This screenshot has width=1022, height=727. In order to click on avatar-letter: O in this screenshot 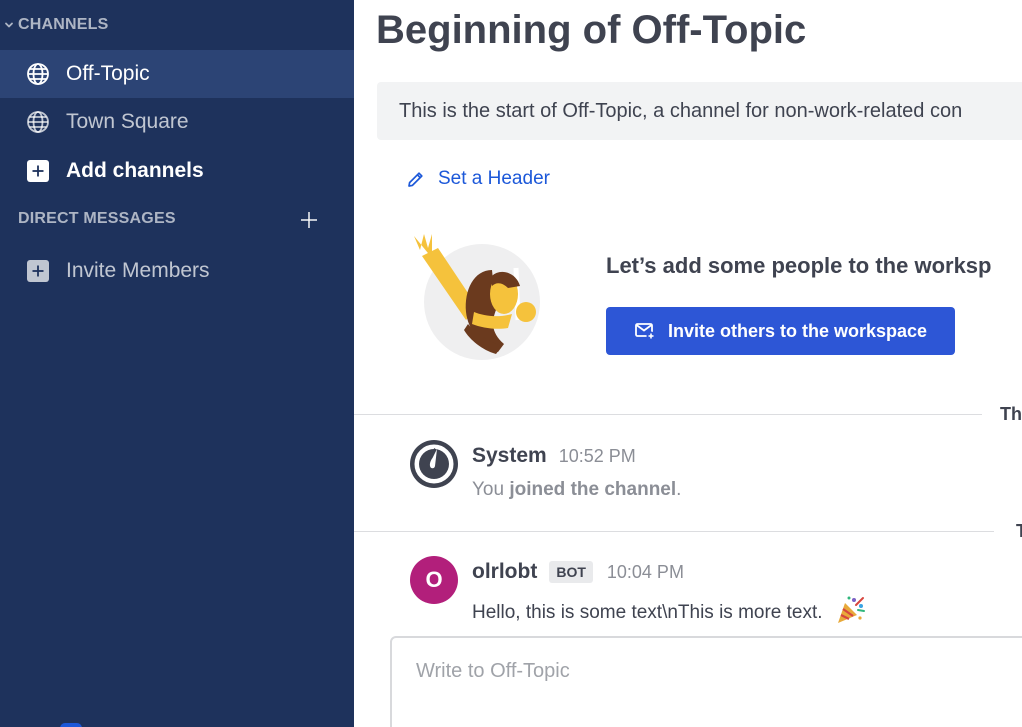, I will do `click(434, 579)`.